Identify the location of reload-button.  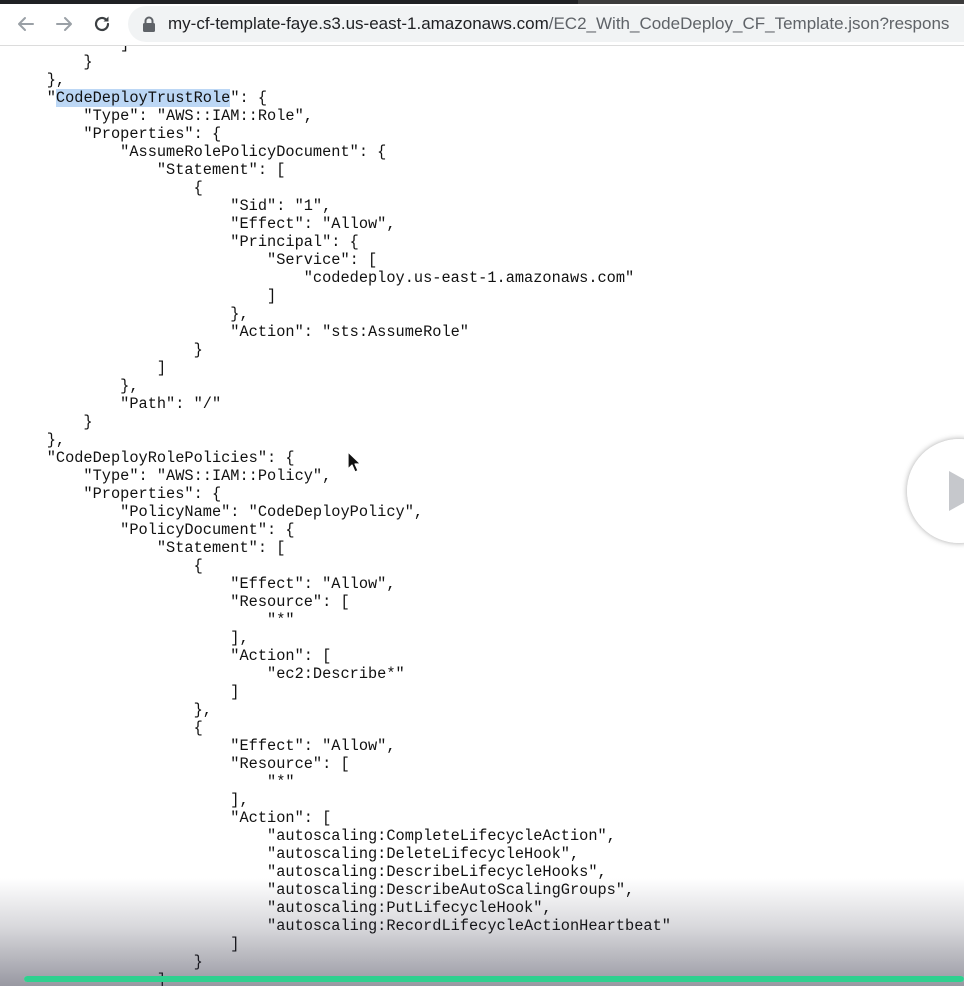
(102, 24).